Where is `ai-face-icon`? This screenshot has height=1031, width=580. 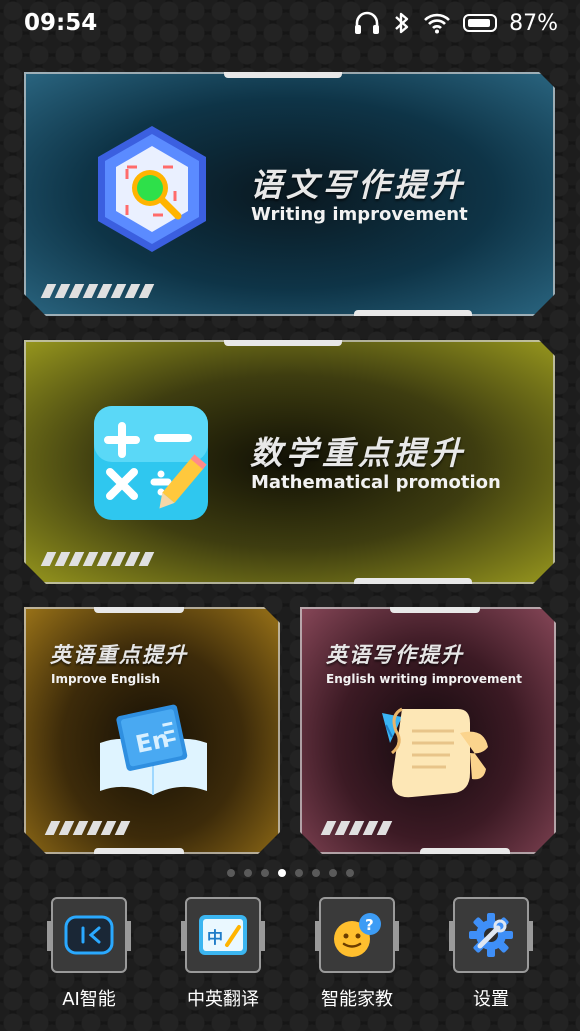
ai-face-icon is located at coordinates (89, 935).